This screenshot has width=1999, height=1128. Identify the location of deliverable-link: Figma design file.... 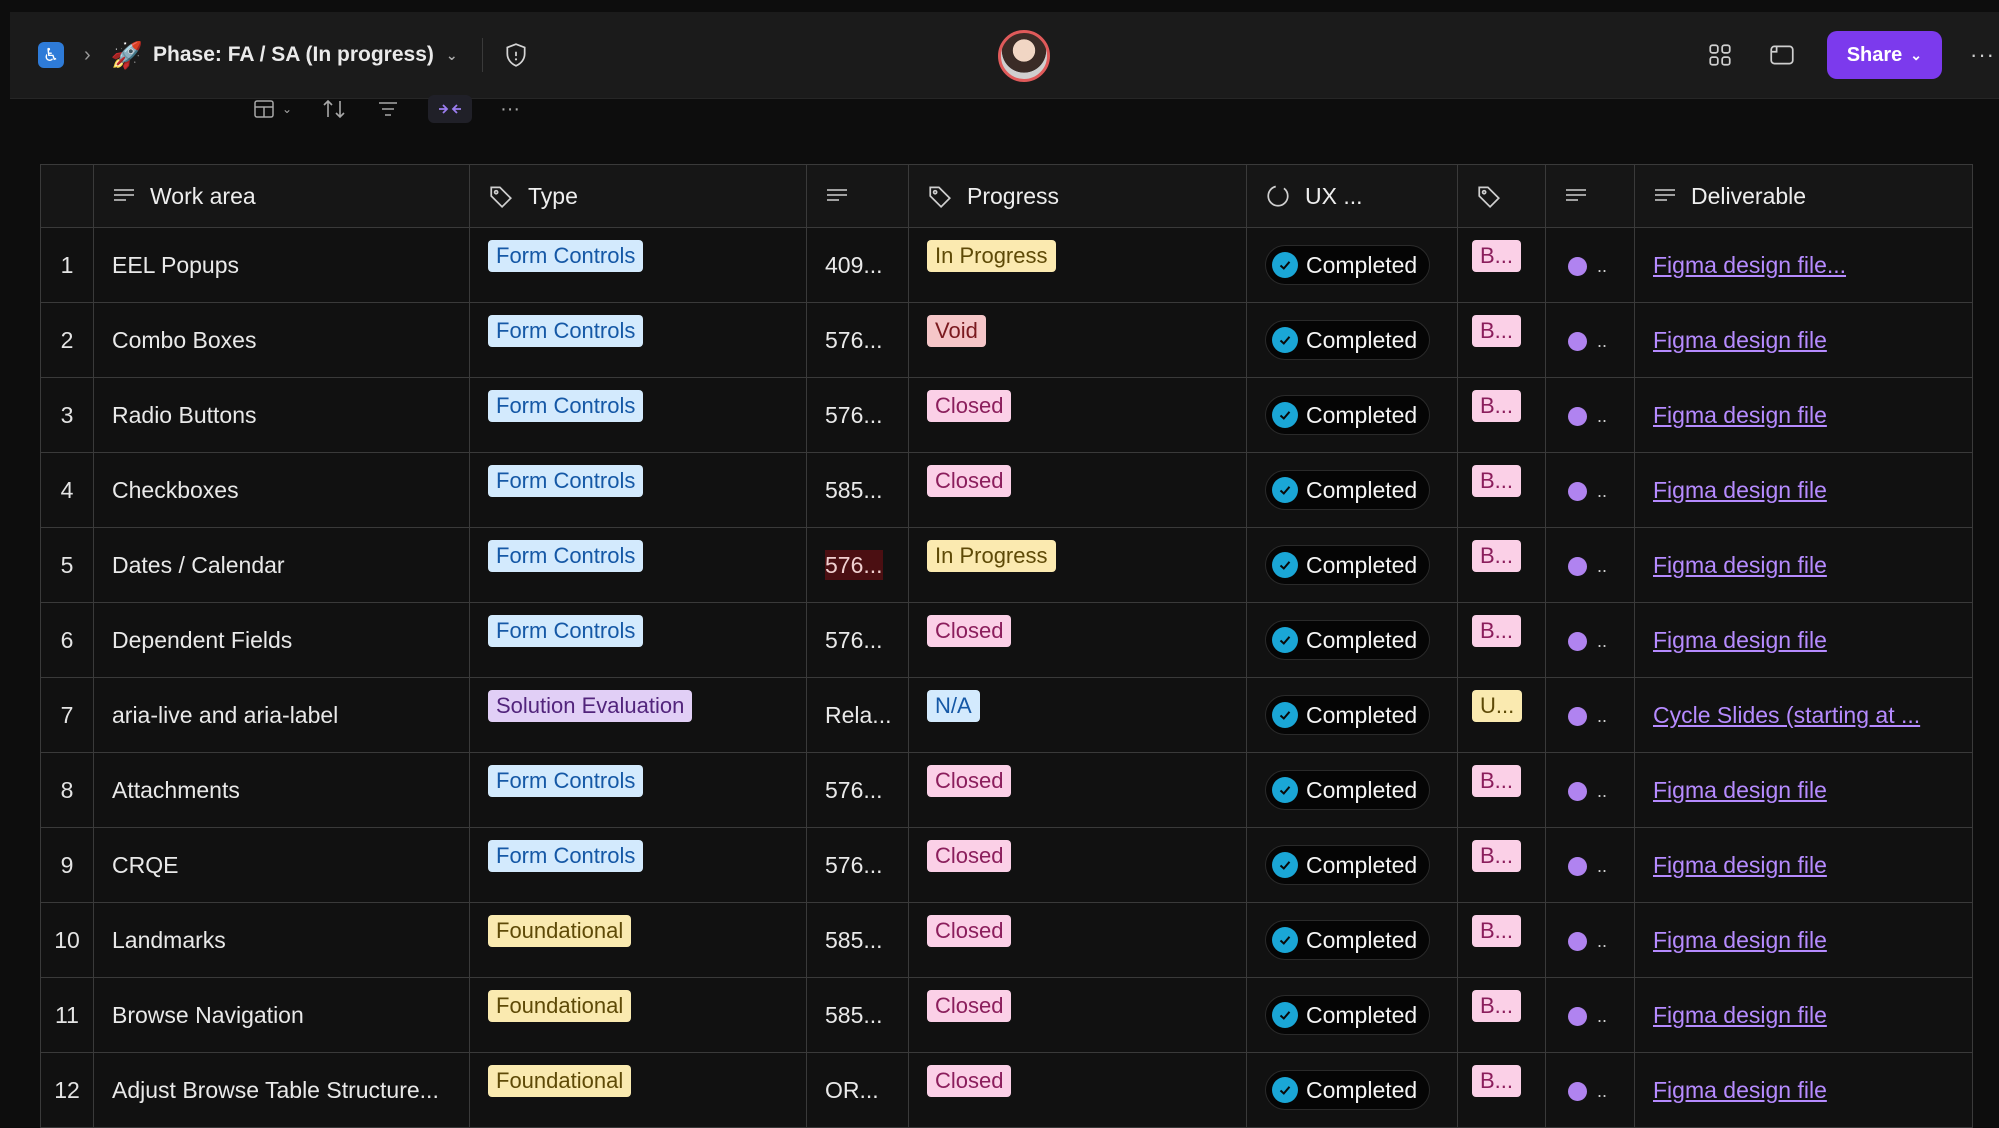
(1749, 265).